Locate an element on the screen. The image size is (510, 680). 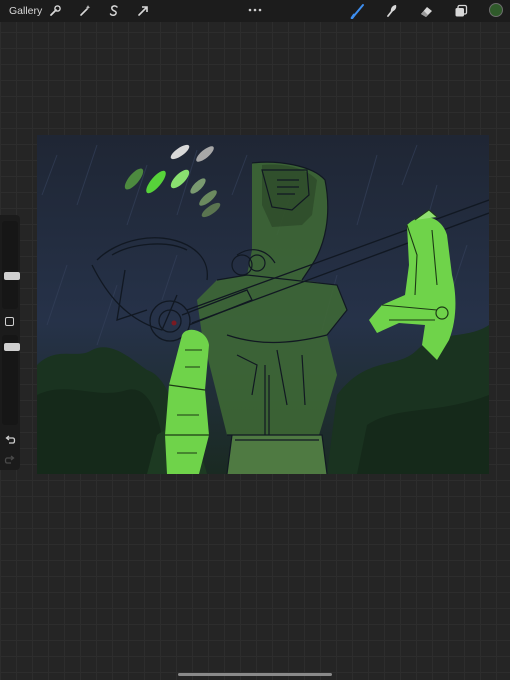
opacity-handle is located at coordinates (12, 346).